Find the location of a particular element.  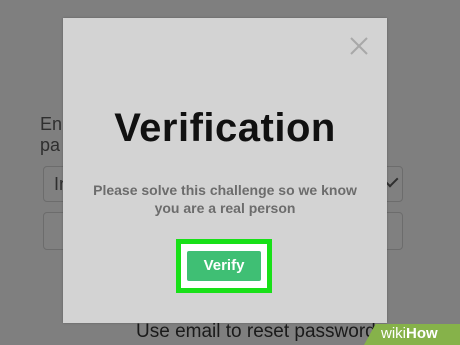

wikihow-watermark: wikiHow is located at coordinates (412, 334).